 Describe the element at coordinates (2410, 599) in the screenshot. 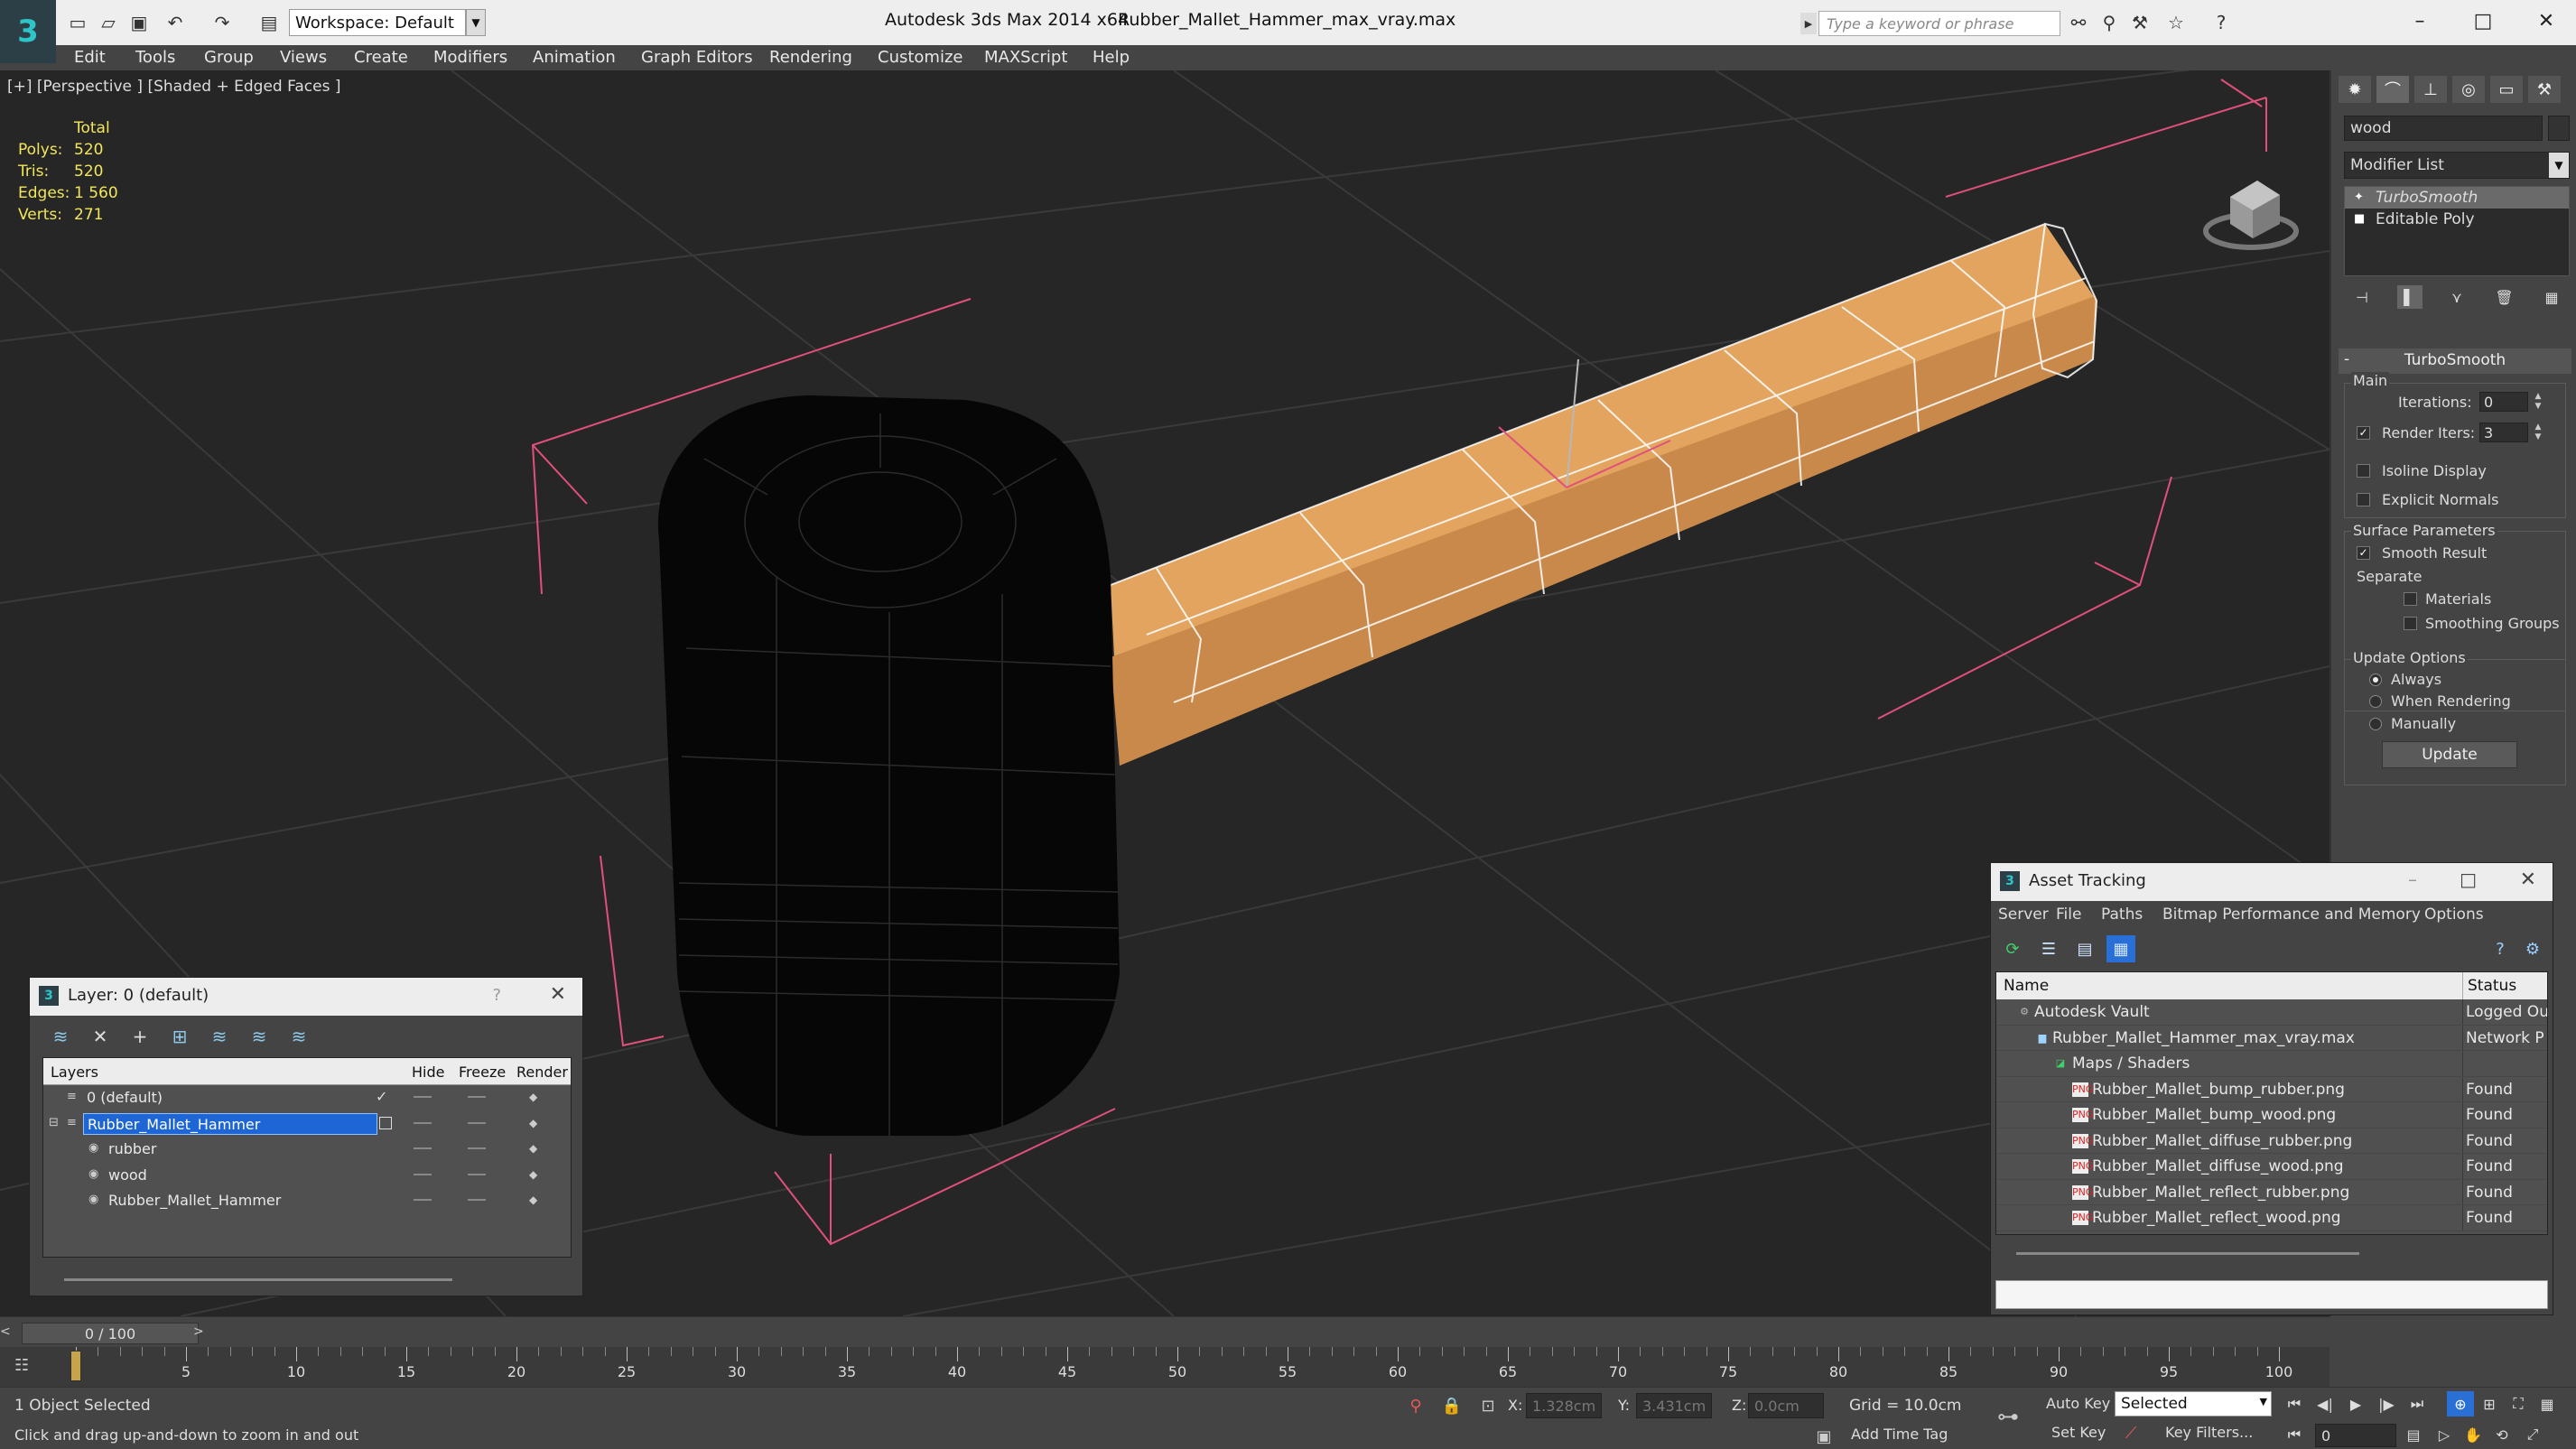

I see `materials-checkbox` at that location.